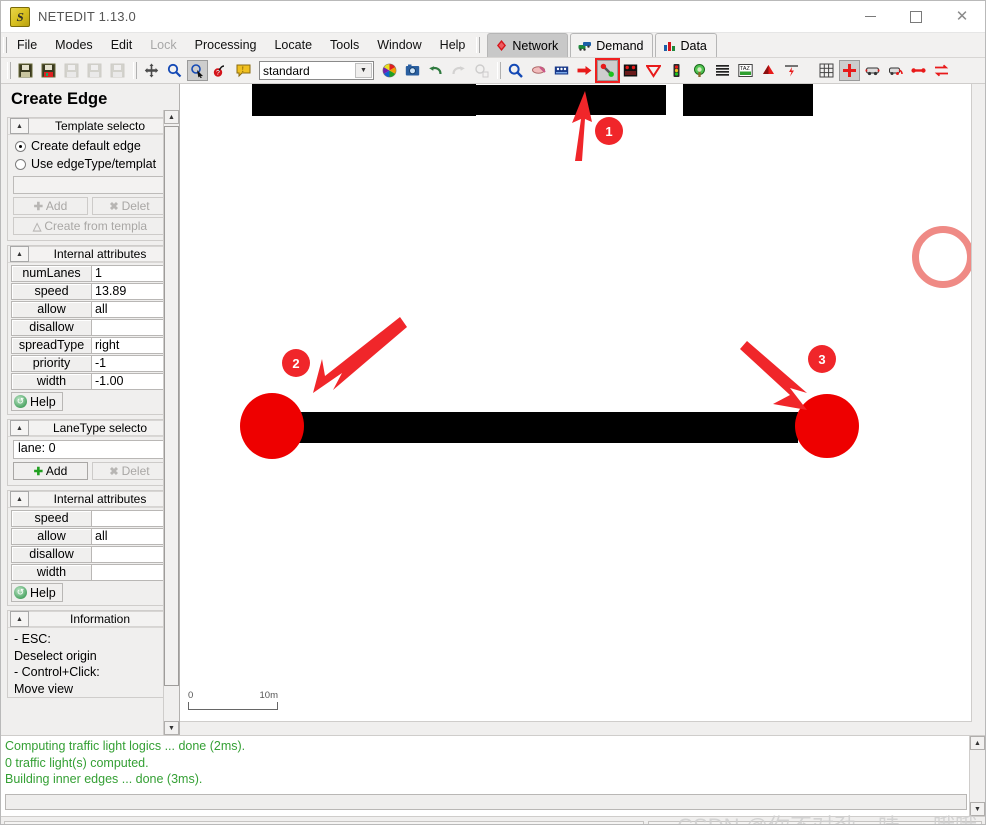 This screenshot has width=986, height=825. What do you see at coordinates (90, 164) in the screenshot?
I see `radio-use-edgetype-template: Use edgeType/templat` at bounding box center [90, 164].